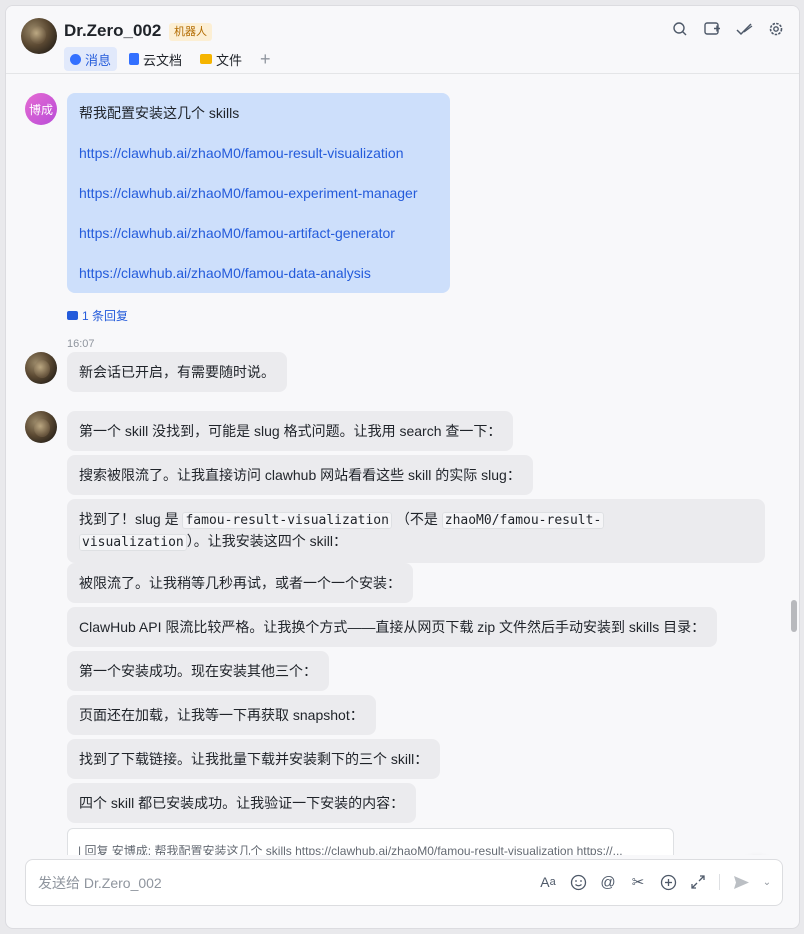  What do you see at coordinates (578, 882) in the screenshot?
I see `emoji-icon` at bounding box center [578, 882].